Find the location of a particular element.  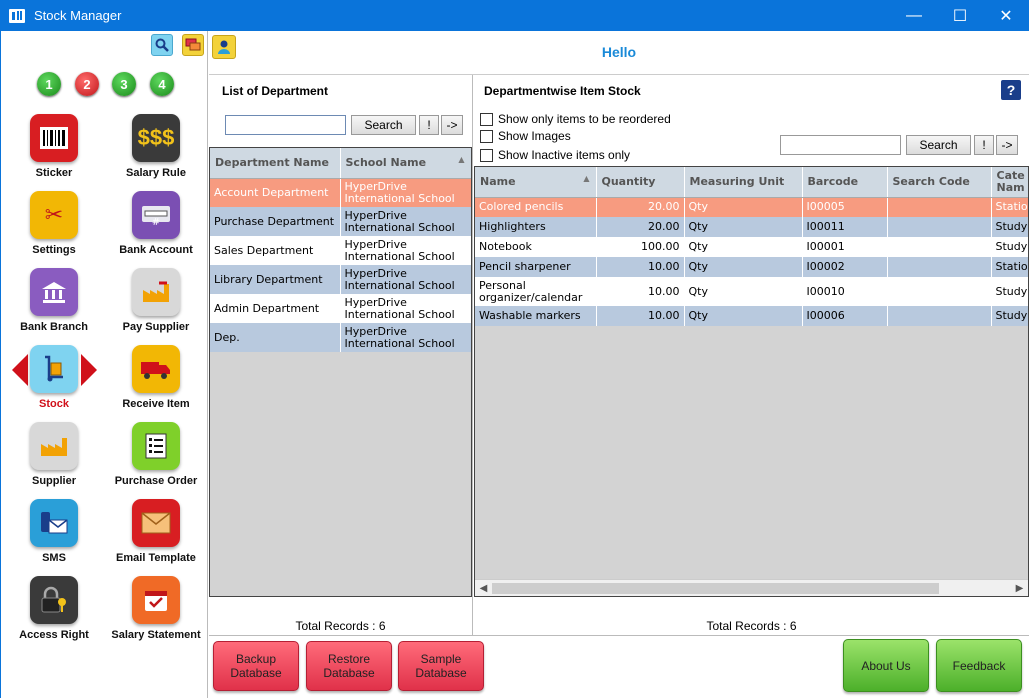

scroll-right-icon: ▶ is located at coordinates (1019, 588).